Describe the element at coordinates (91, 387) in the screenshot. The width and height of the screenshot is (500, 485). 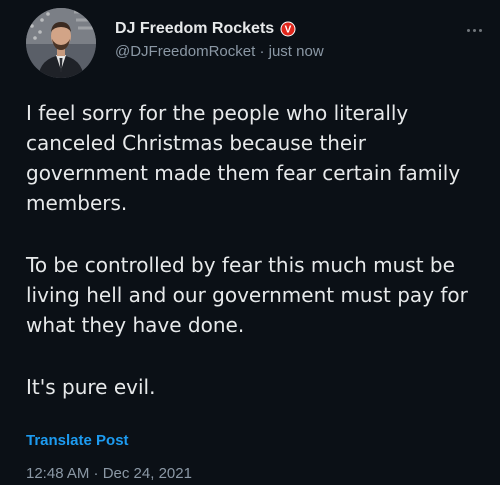
I see `post-paragraph: It's pure evil.` at that location.